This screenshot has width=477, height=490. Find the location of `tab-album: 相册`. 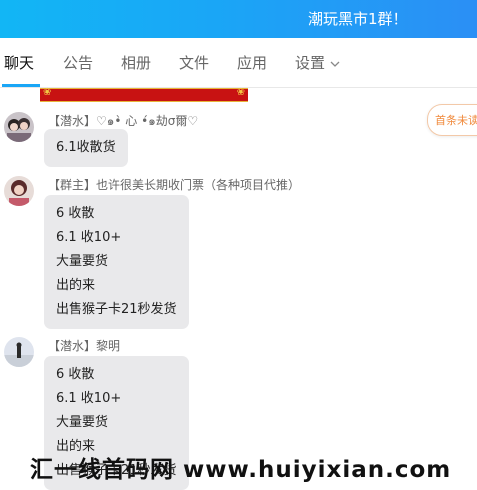

tab-album: 相册 is located at coordinates (136, 62).